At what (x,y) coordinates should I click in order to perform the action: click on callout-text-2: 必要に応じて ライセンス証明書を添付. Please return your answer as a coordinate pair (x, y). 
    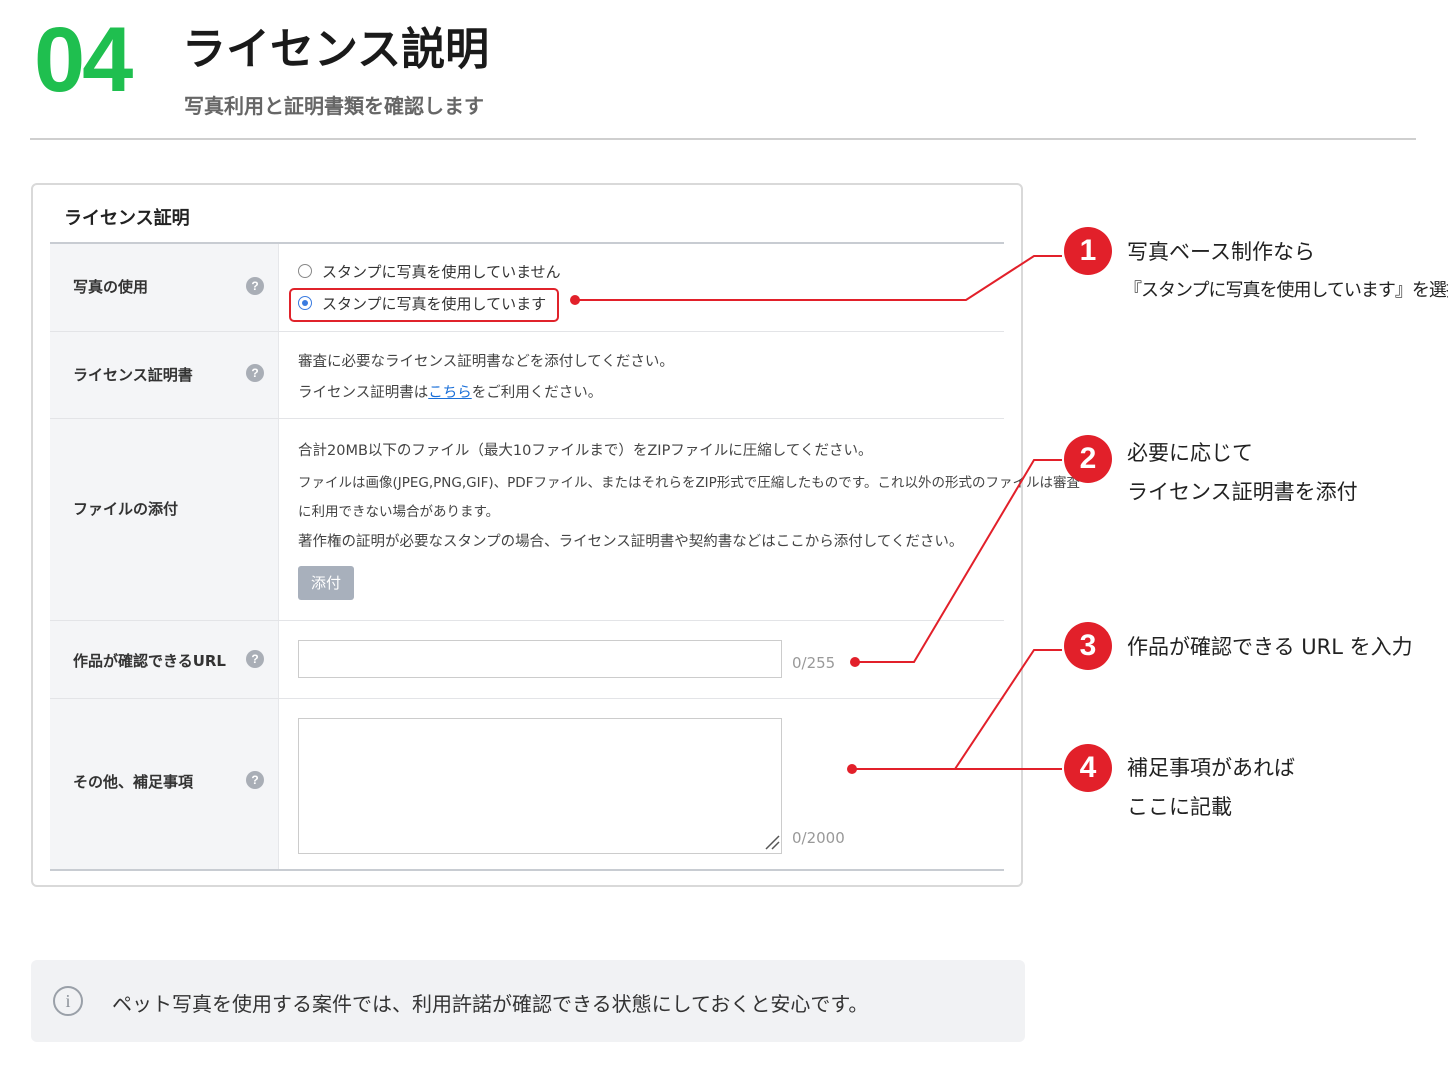
    Looking at the image, I should click on (1242, 473).